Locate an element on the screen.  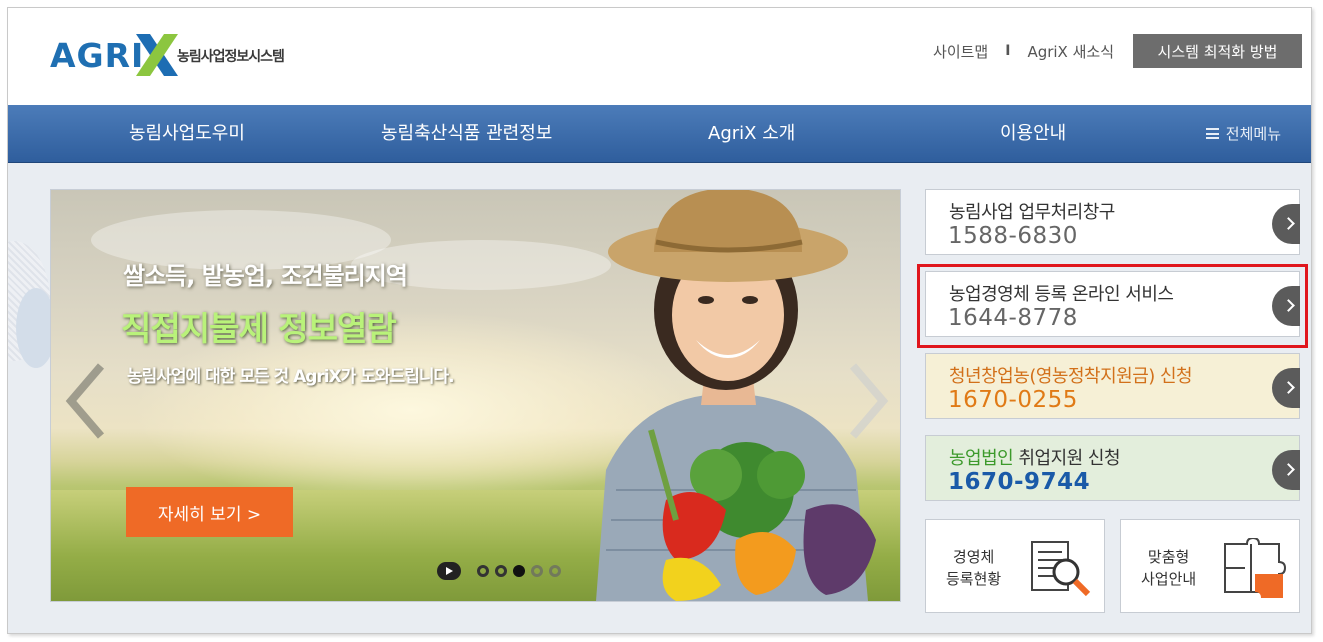
tile-label-line2: 등록현황 is located at coordinates (974, 579).